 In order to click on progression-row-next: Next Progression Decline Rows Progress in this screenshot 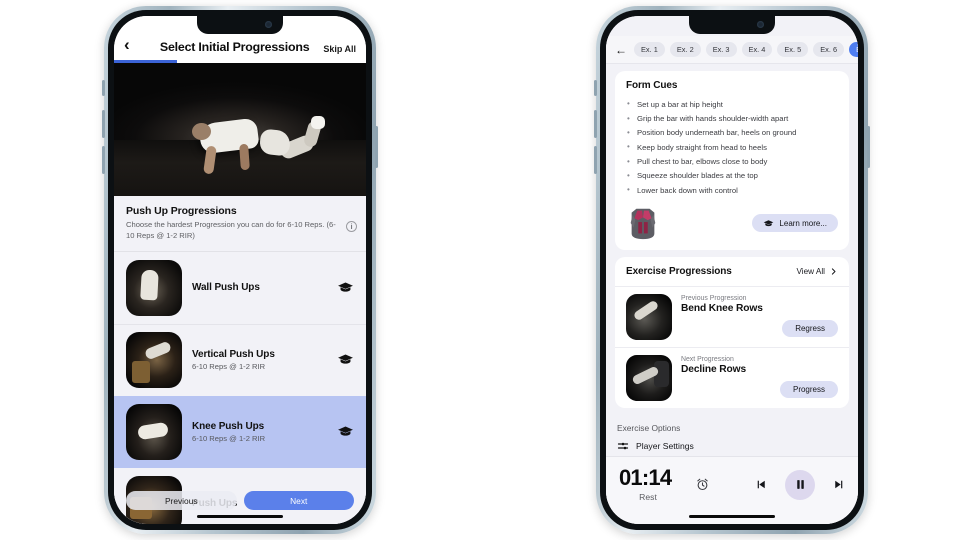, I will do `click(732, 378)`.